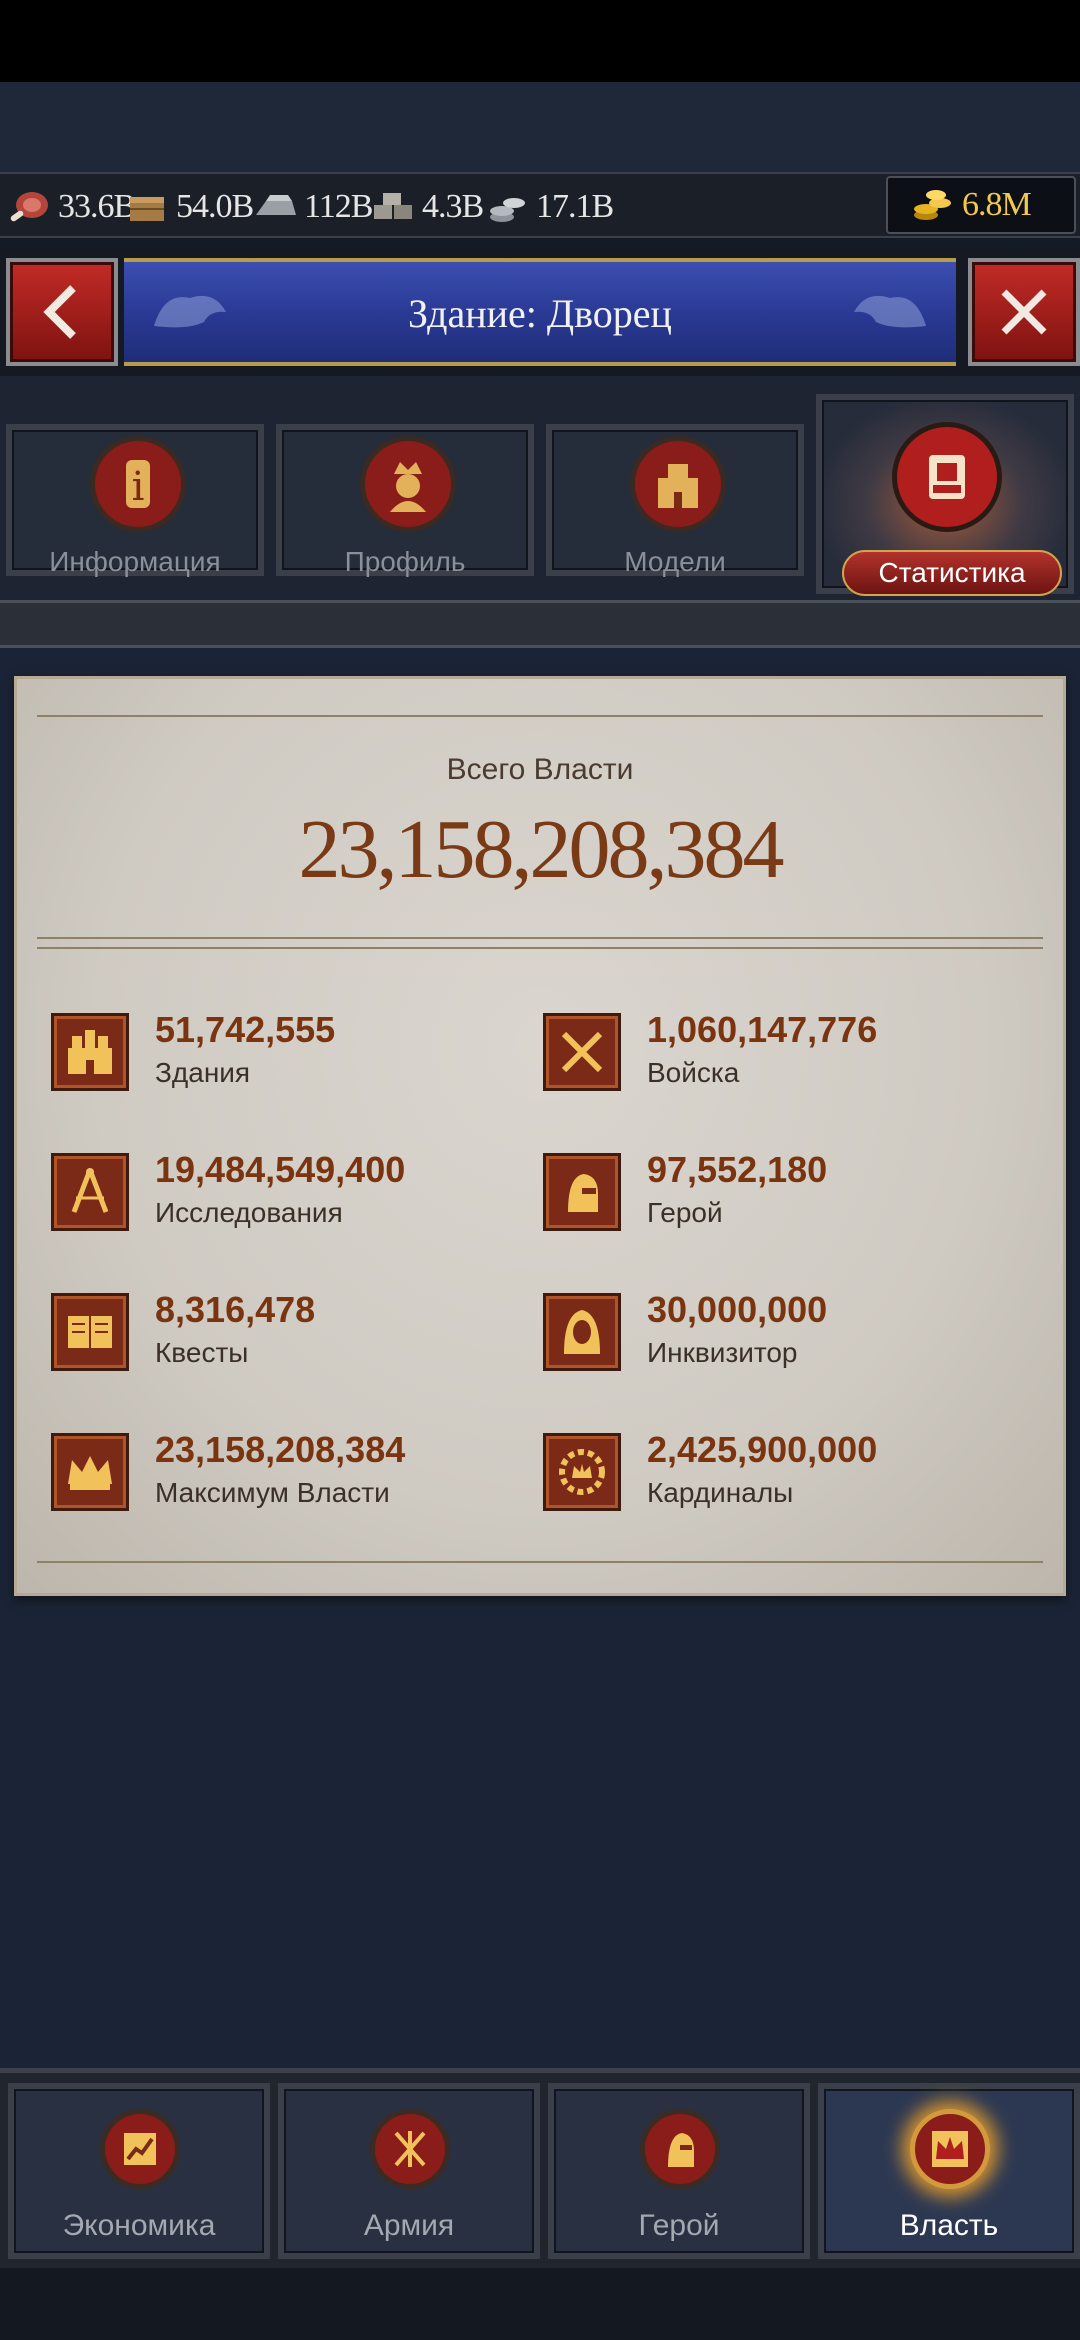  What do you see at coordinates (540, 41) in the screenshot?
I see `status-bar` at bounding box center [540, 41].